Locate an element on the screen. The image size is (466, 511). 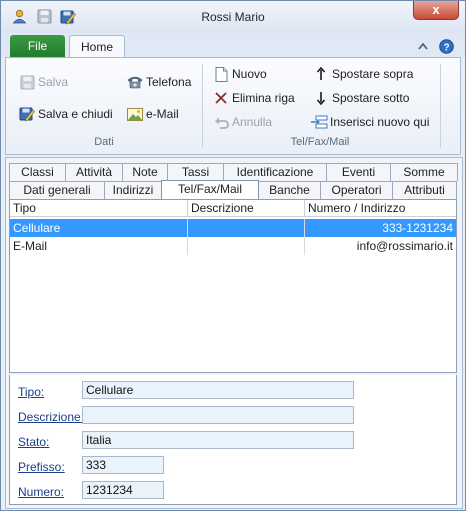
save-icon is located at coordinates (27, 82).